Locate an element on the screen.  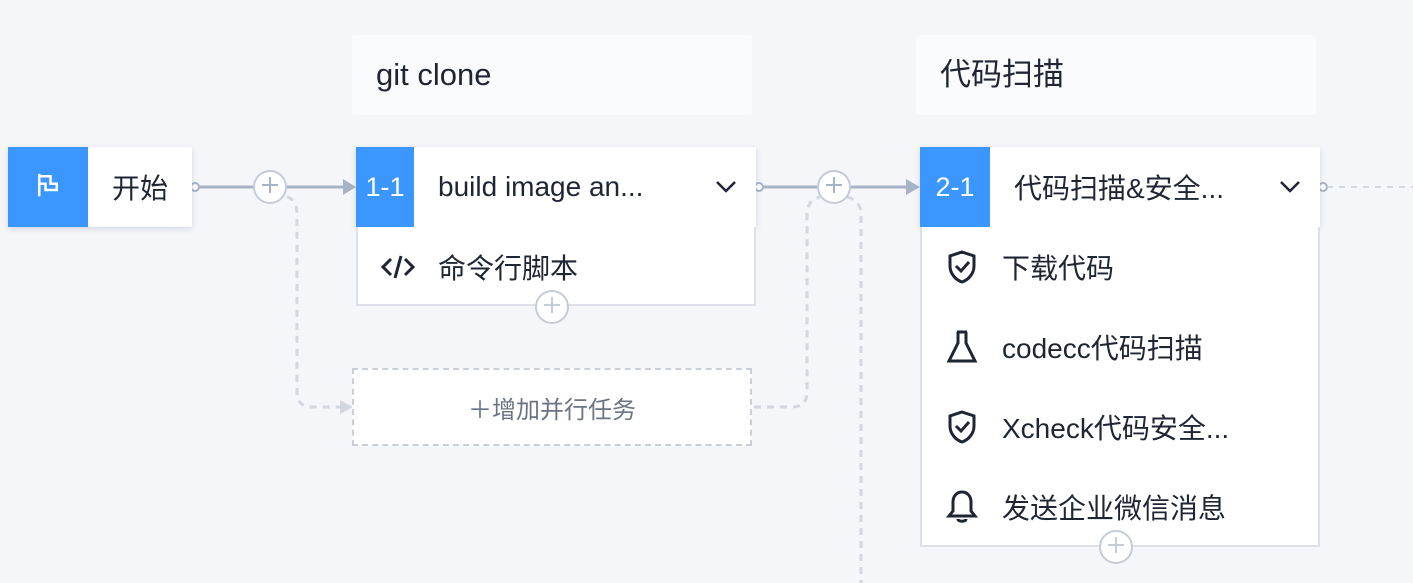
start-icon-box is located at coordinates (48, 187).